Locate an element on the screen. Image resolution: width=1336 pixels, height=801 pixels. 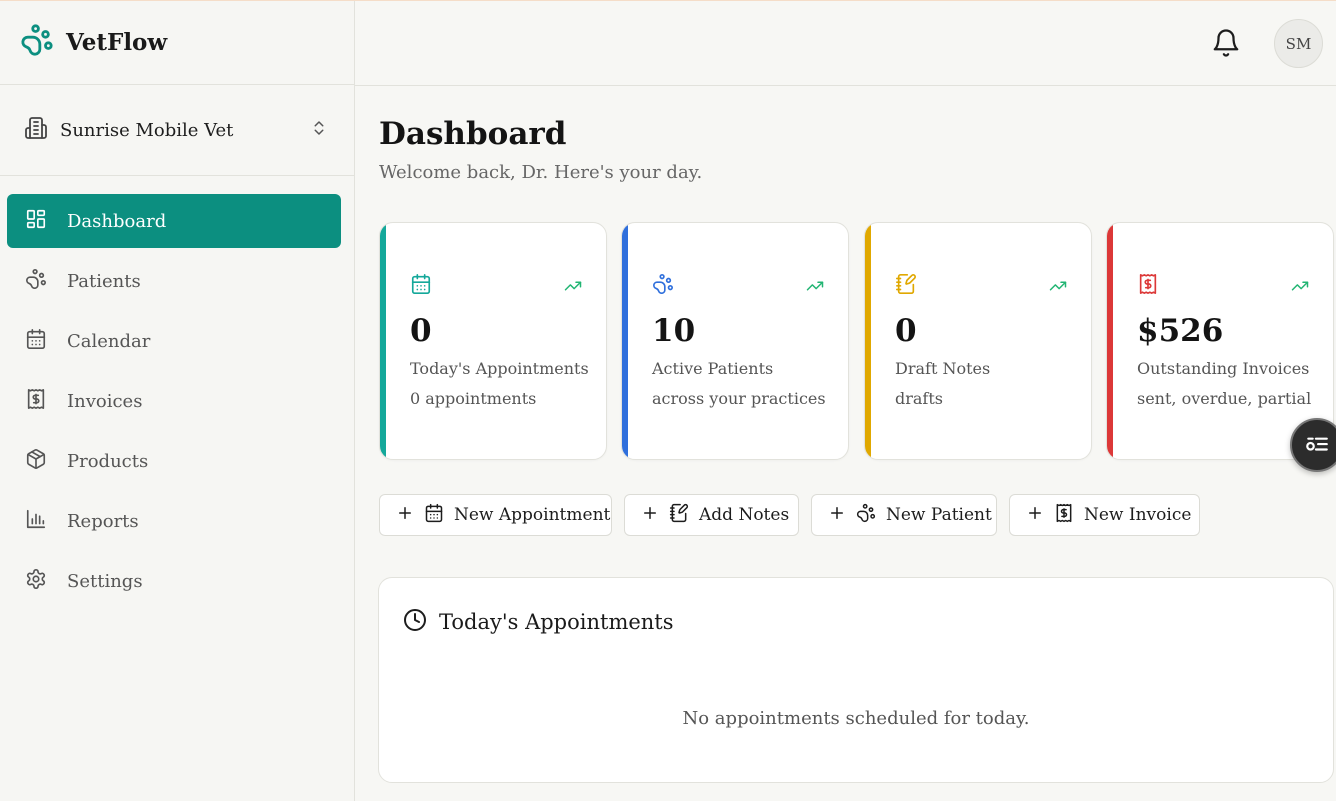
clock-icon is located at coordinates (415, 622).